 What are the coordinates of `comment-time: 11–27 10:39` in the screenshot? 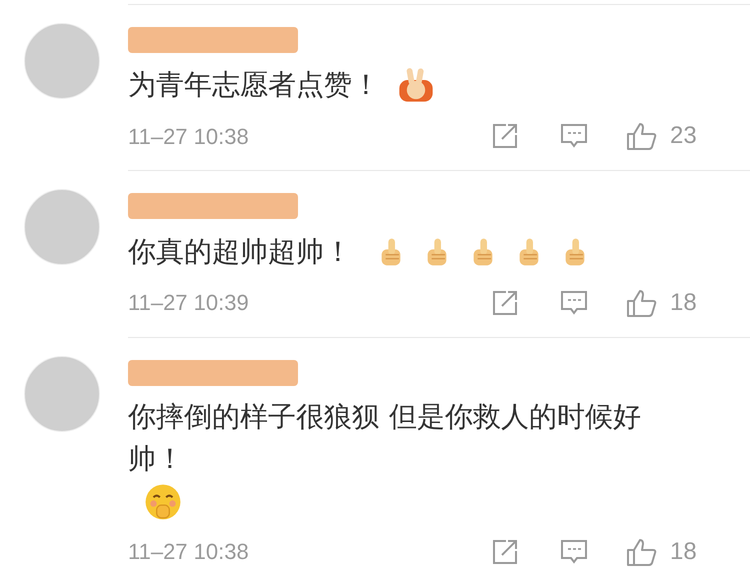 It's located at (188, 303).